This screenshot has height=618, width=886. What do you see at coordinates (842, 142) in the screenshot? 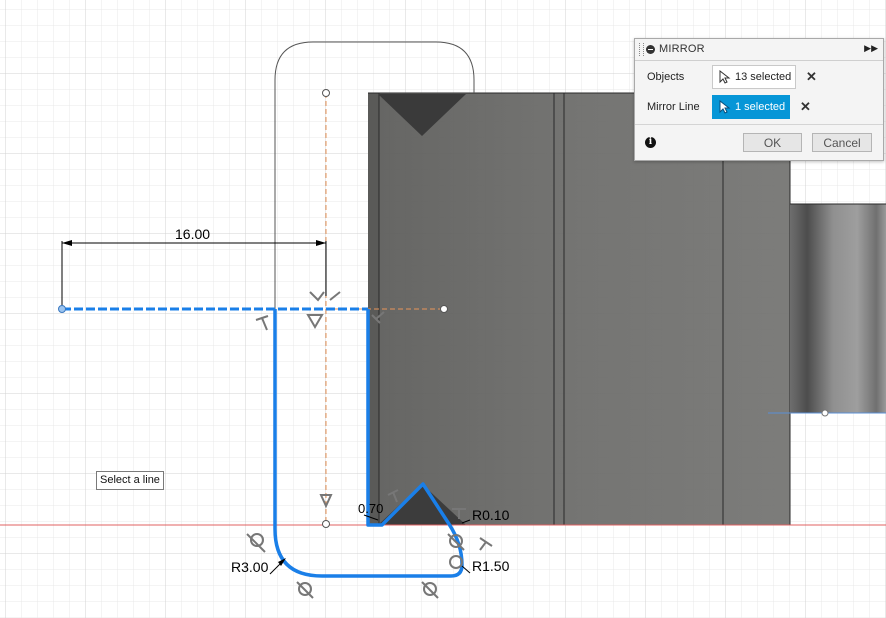
I see `cancel-button: Cancel` at bounding box center [842, 142].